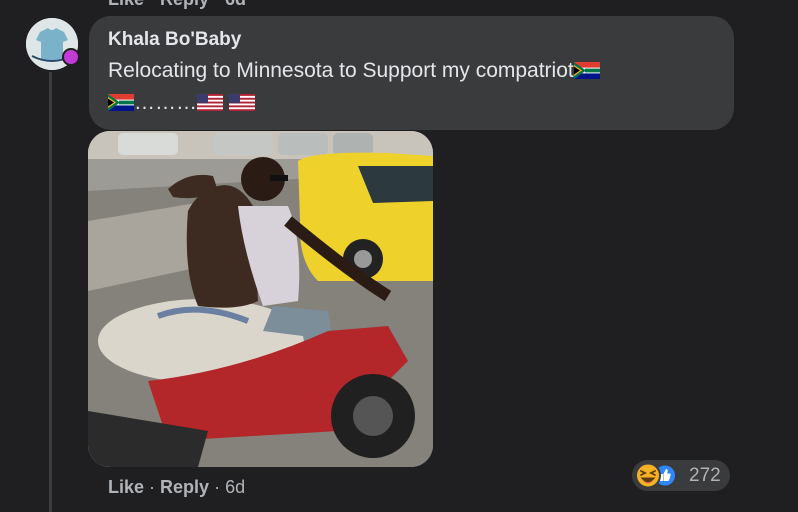  I want to click on reaction-count: 272, so click(705, 475).